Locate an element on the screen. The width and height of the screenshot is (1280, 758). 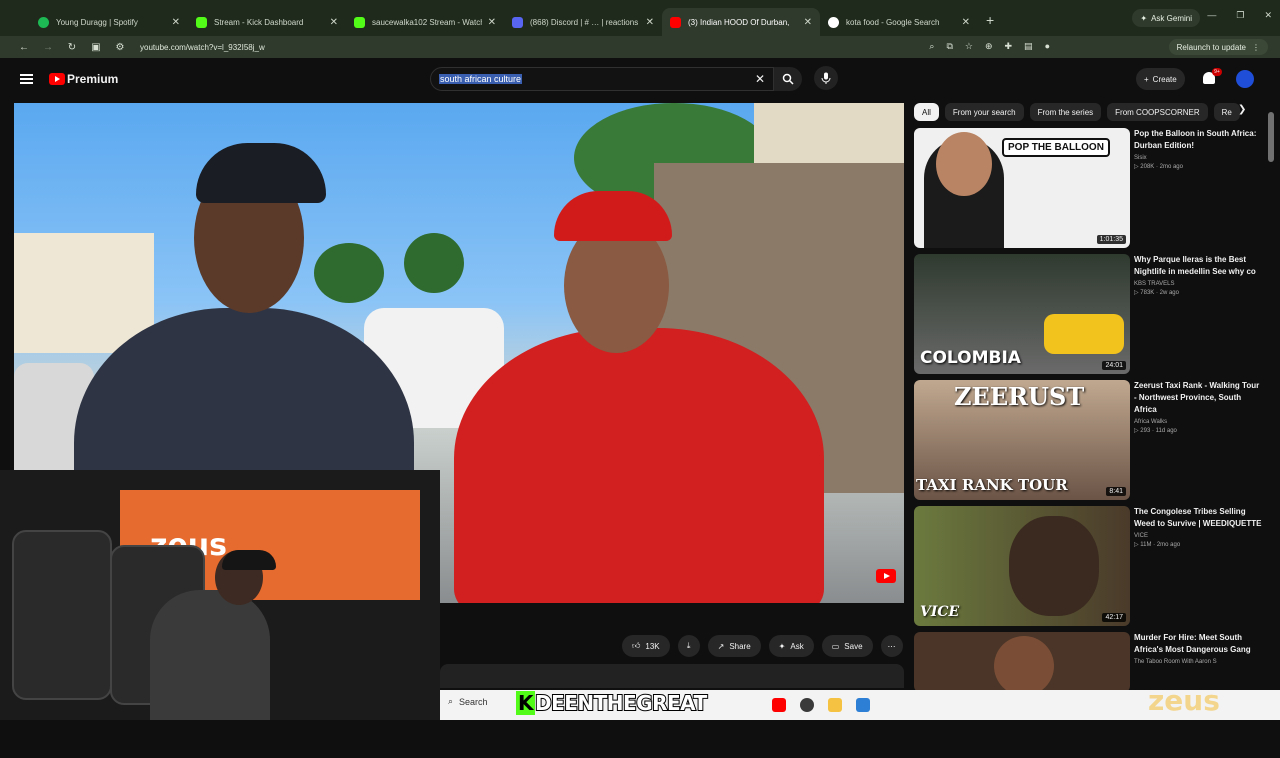
page-scrollbar is located at coordinates (1271, 137).